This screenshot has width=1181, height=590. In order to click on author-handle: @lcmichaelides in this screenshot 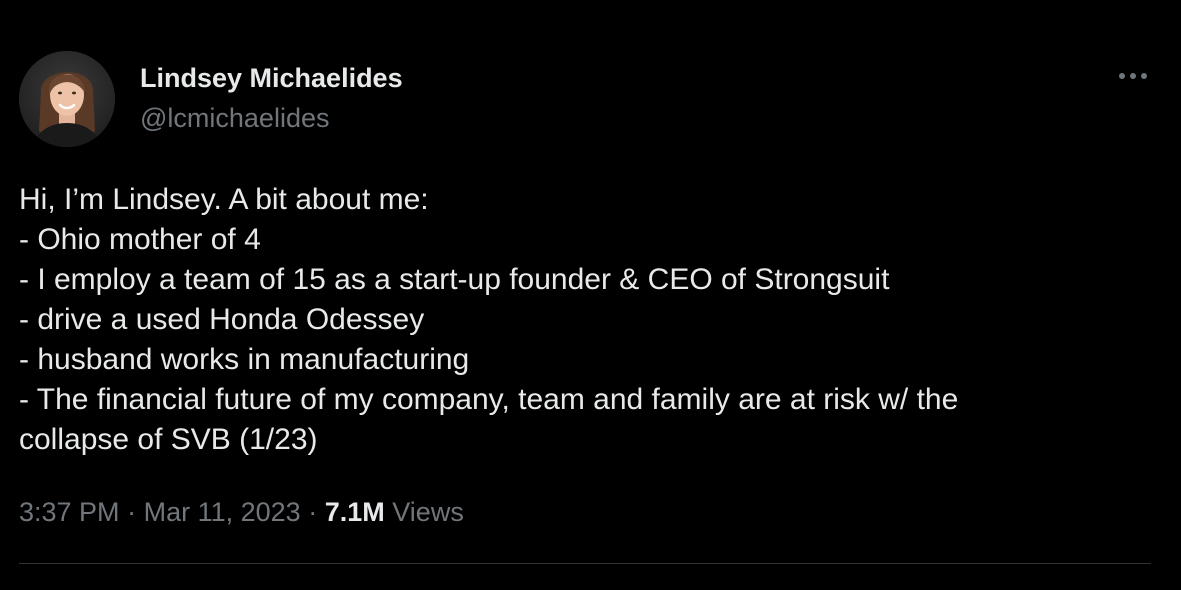, I will do `click(271, 118)`.